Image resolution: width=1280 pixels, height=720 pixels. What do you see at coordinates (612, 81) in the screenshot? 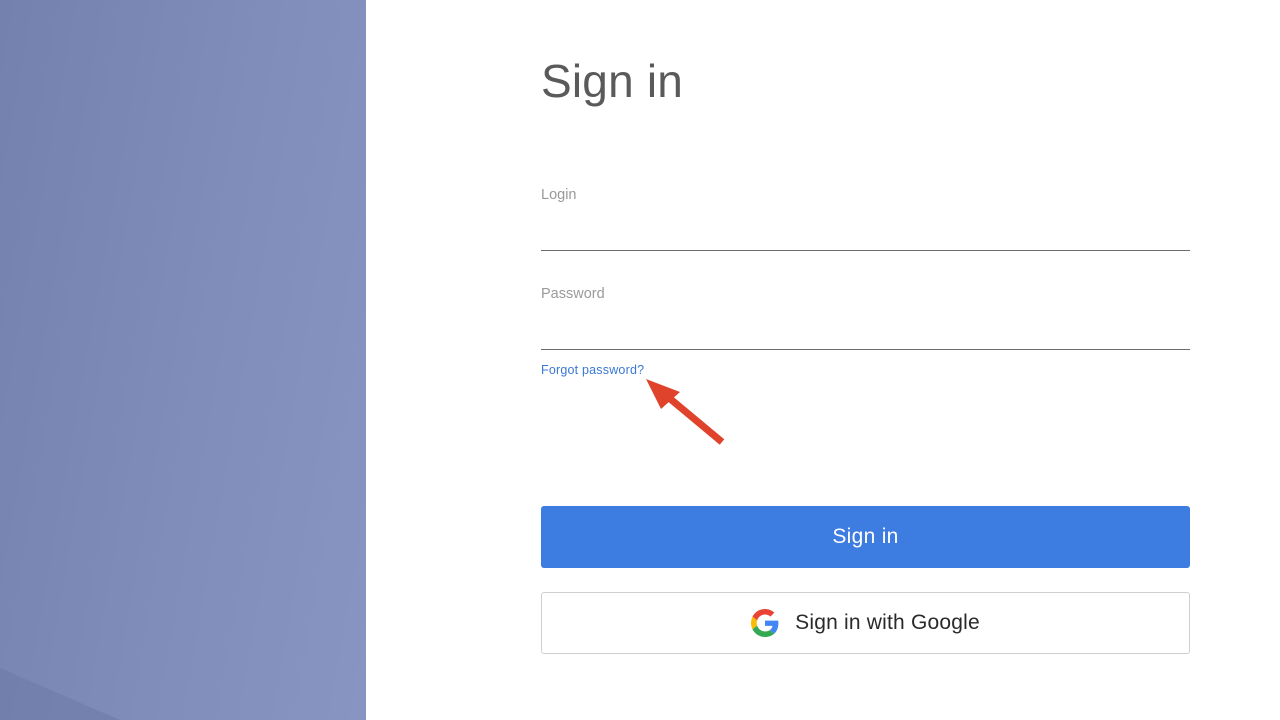
I see `page-title: Sign in` at bounding box center [612, 81].